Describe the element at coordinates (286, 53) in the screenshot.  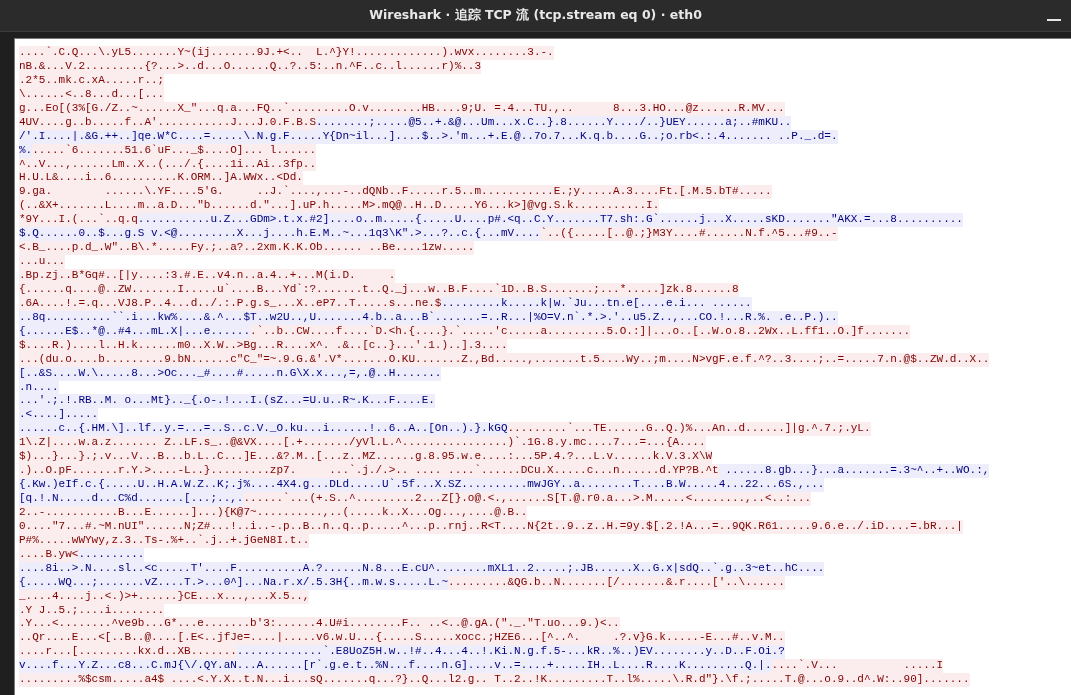
I see `client-data-text: ....`.C.Q...\.yL5.......Y~(ij.......9J.+<.. L.^}Y!.............).wvx........3.-.` at that location.